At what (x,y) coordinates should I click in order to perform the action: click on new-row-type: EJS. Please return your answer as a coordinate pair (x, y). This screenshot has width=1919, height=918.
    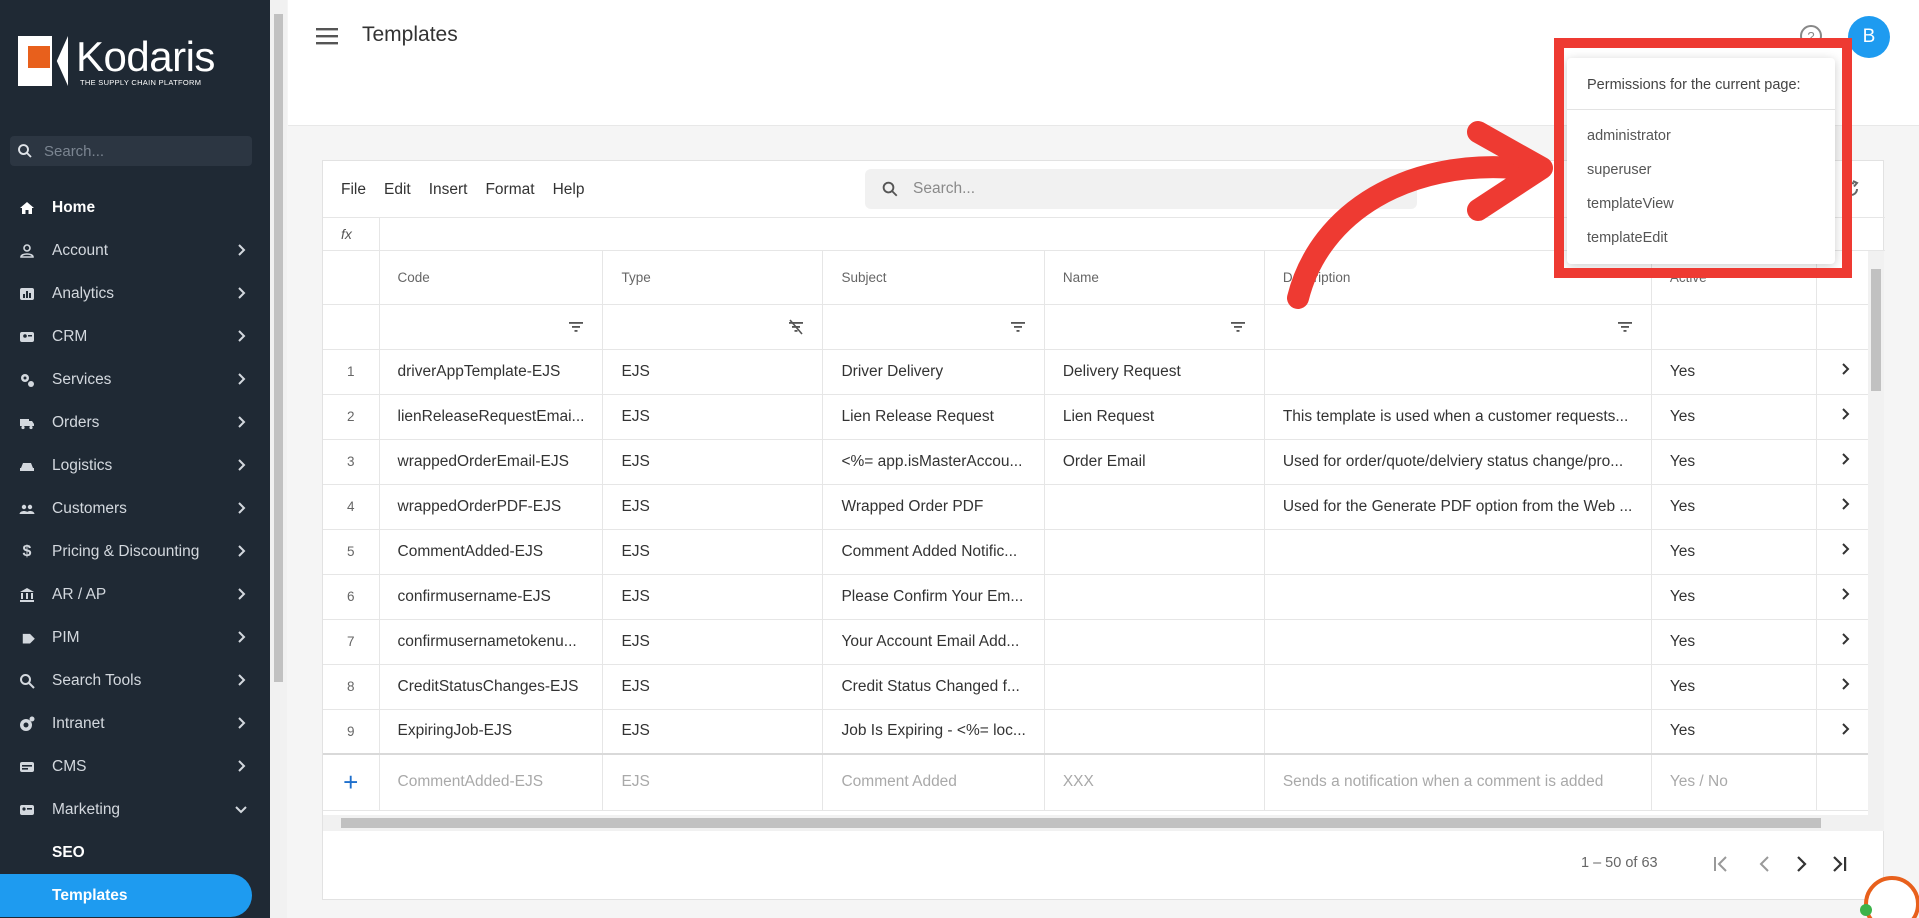
    Looking at the image, I should click on (713, 782).